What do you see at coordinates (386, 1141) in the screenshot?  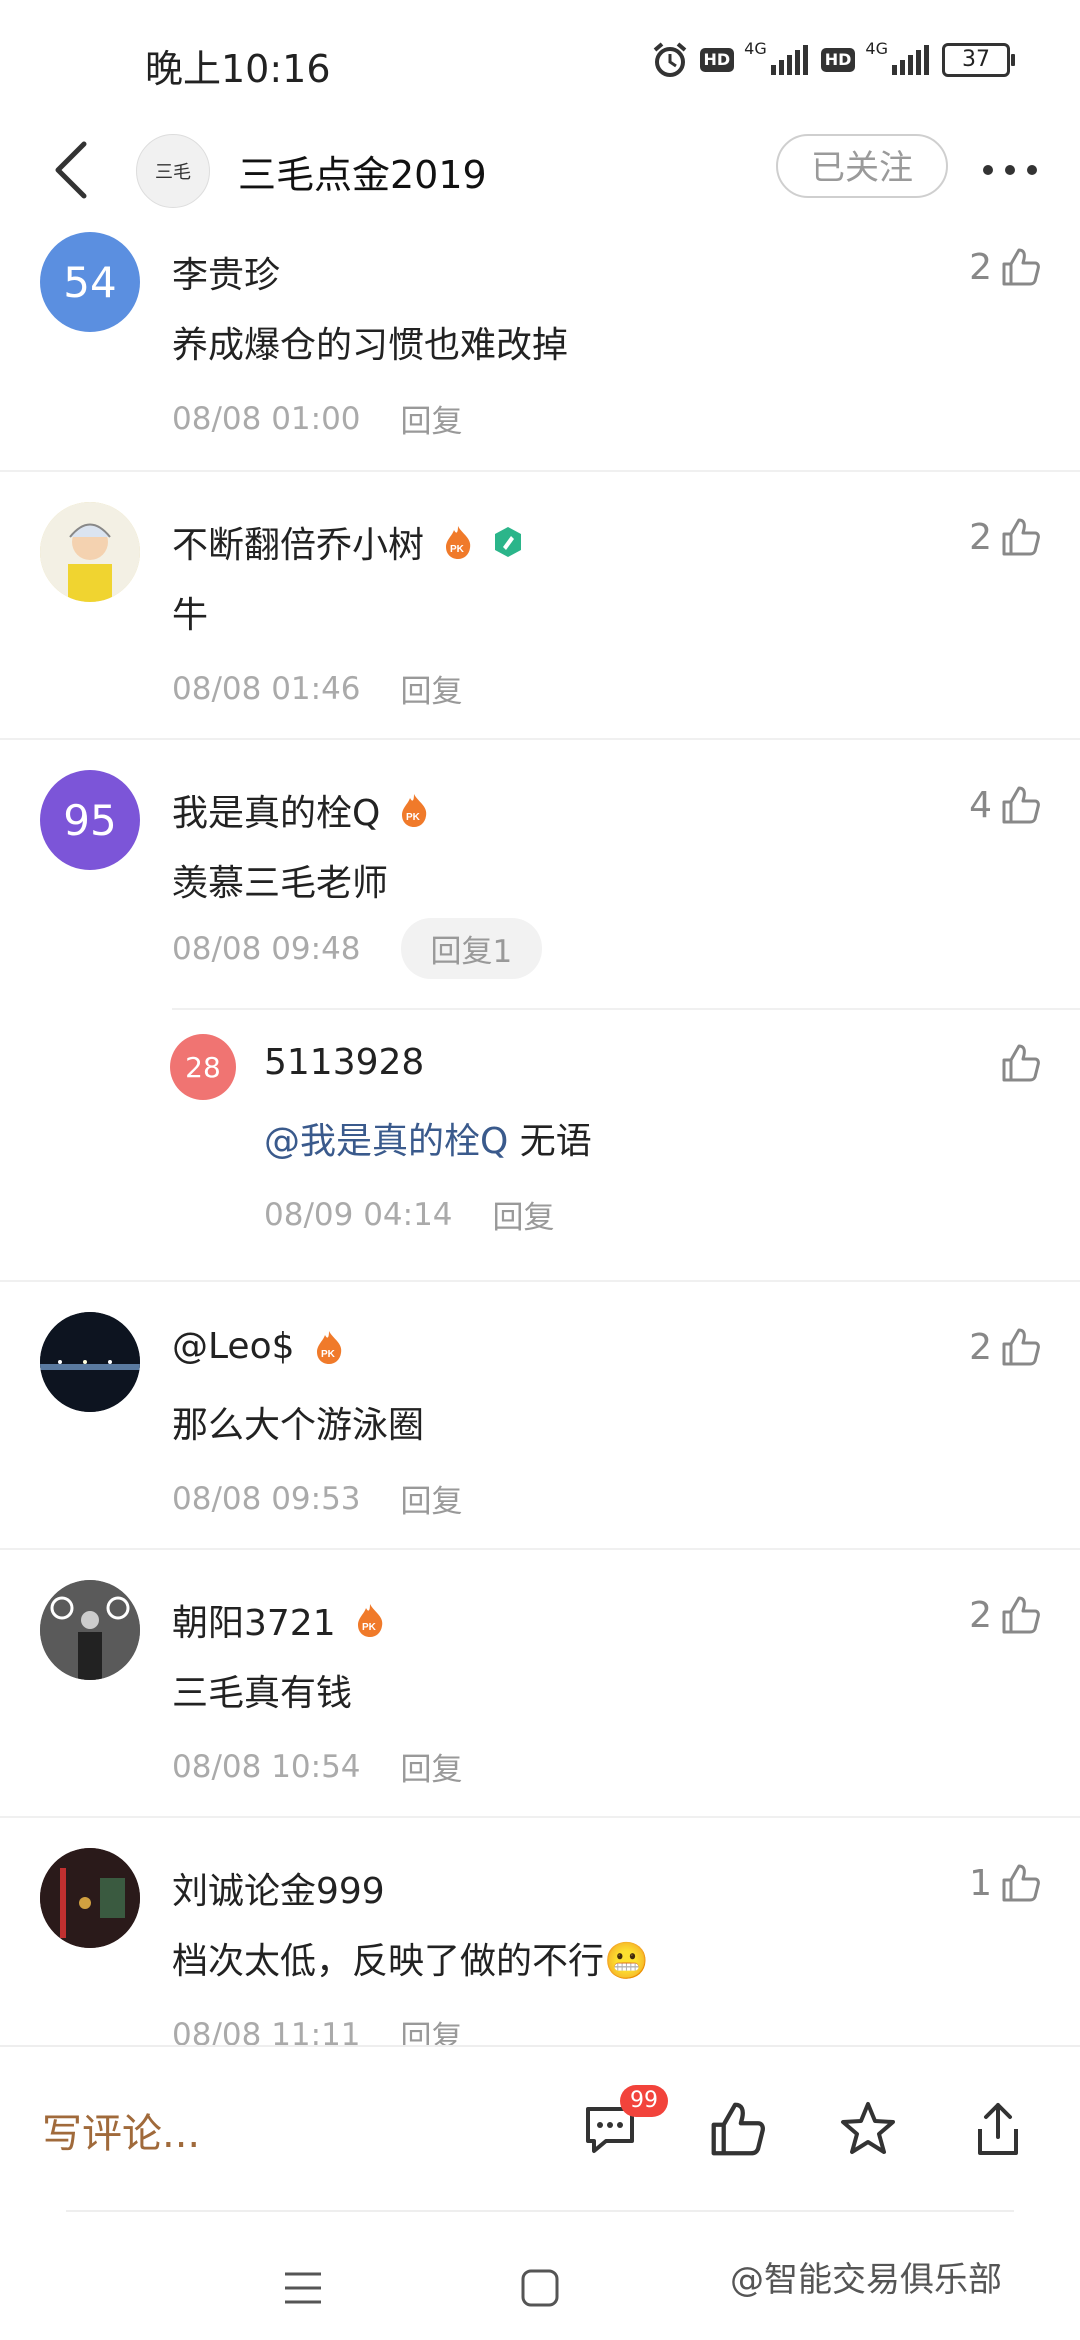 I see `mention-link: @我是真的栓Q` at bounding box center [386, 1141].